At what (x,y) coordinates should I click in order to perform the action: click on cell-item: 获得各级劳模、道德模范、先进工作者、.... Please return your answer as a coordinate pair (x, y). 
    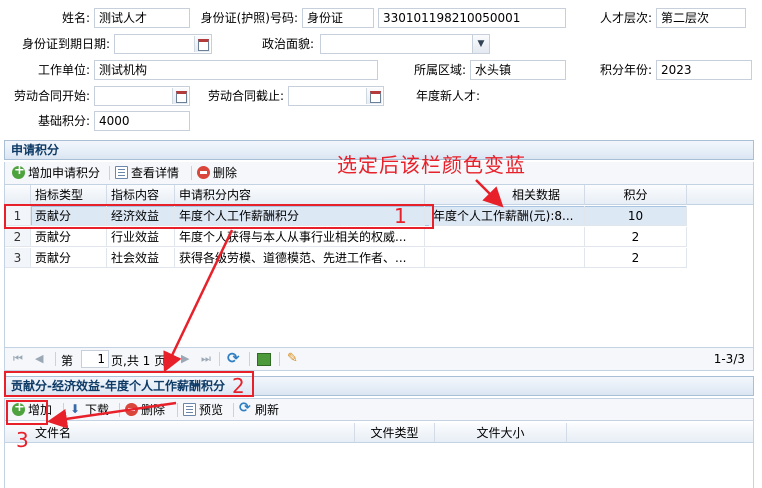
    Looking at the image, I should click on (300, 258).